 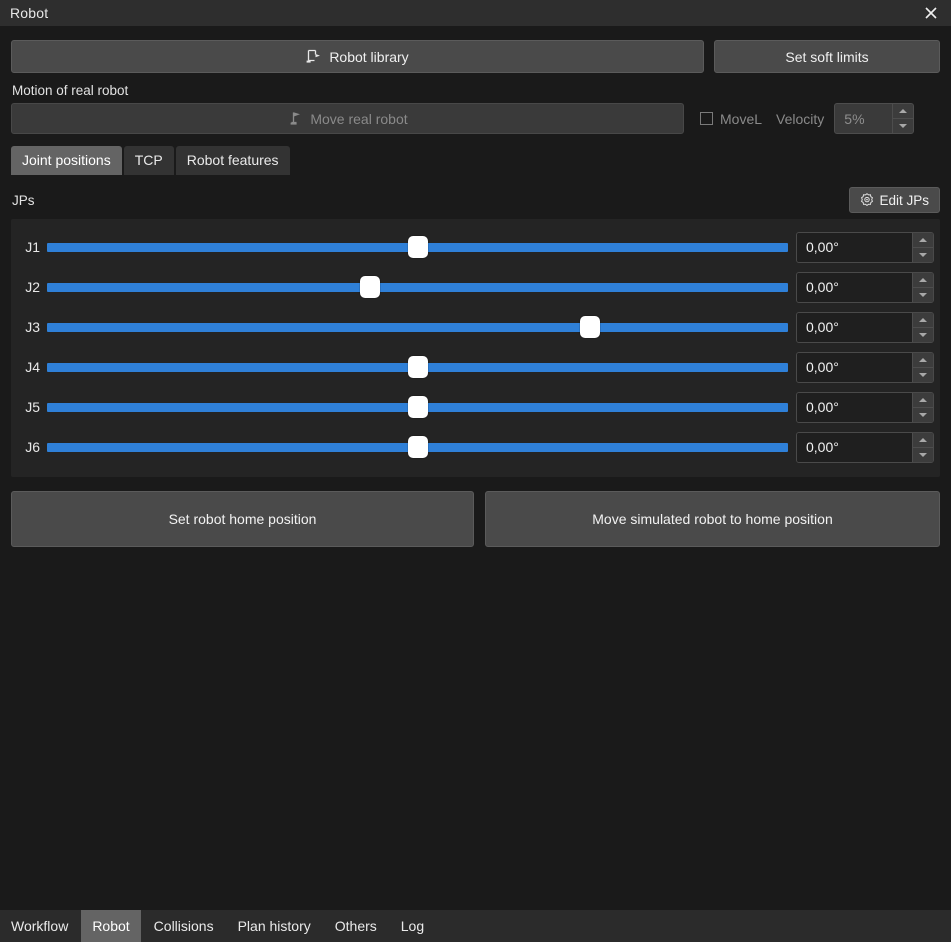 I want to click on joint-row-j6: J6 0,00°, so click(x=475, y=447).